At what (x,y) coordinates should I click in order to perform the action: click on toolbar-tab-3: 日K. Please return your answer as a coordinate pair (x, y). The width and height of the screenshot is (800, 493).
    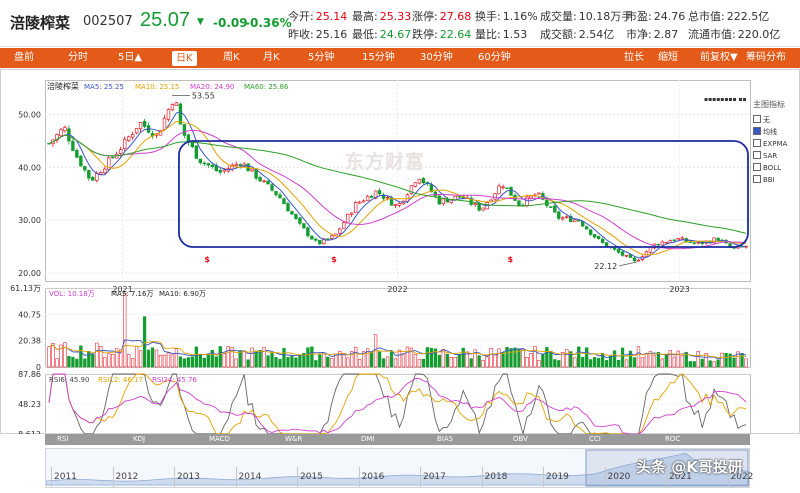
    Looking at the image, I should click on (184, 58).